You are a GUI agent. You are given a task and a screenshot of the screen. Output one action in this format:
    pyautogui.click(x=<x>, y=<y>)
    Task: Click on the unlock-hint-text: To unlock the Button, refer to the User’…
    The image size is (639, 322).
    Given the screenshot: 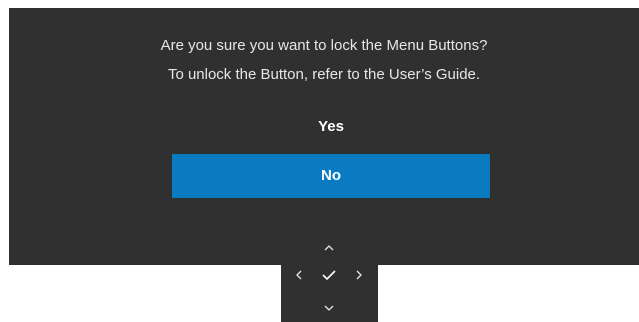 What is the action you would take?
    pyautogui.click(x=324, y=74)
    